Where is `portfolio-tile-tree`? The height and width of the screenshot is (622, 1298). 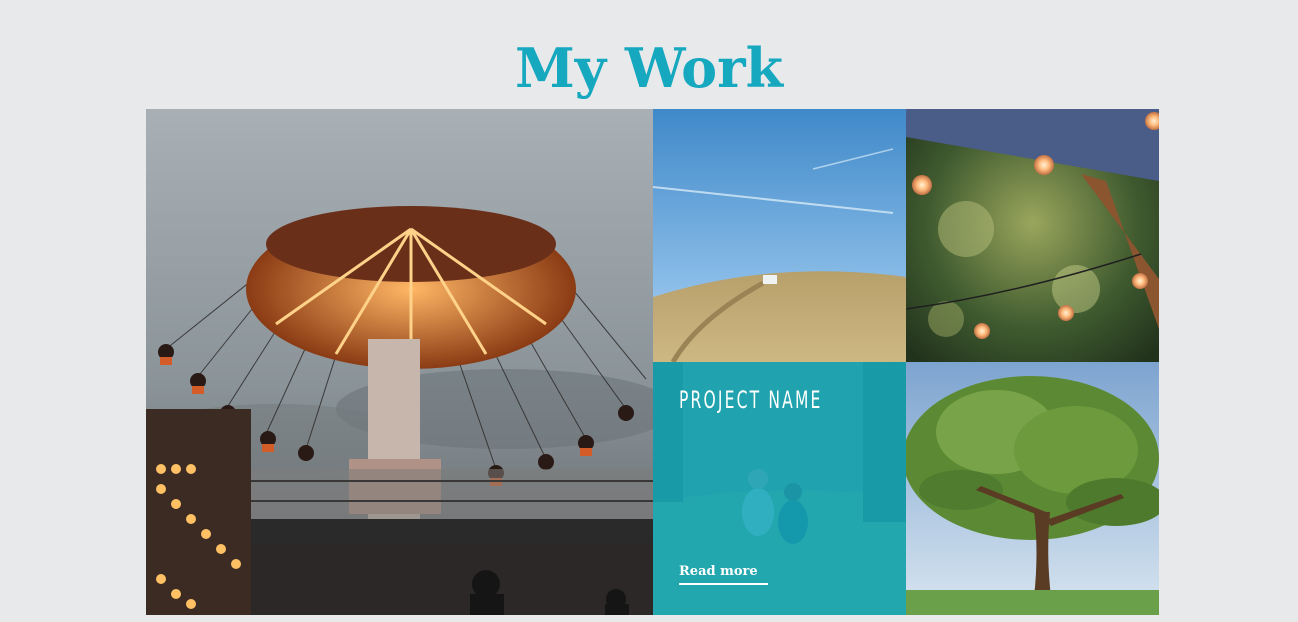 portfolio-tile-tree is located at coordinates (1032, 488).